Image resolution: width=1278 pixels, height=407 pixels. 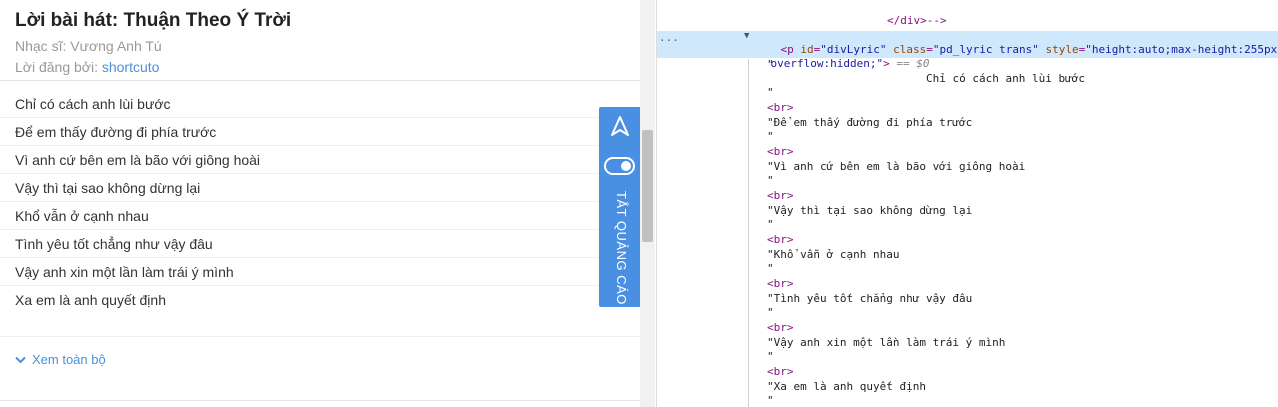 What do you see at coordinates (320, 244) in the screenshot?
I see `lyric-line: Tình yêu tốt chẳng như vậy đâu` at bounding box center [320, 244].